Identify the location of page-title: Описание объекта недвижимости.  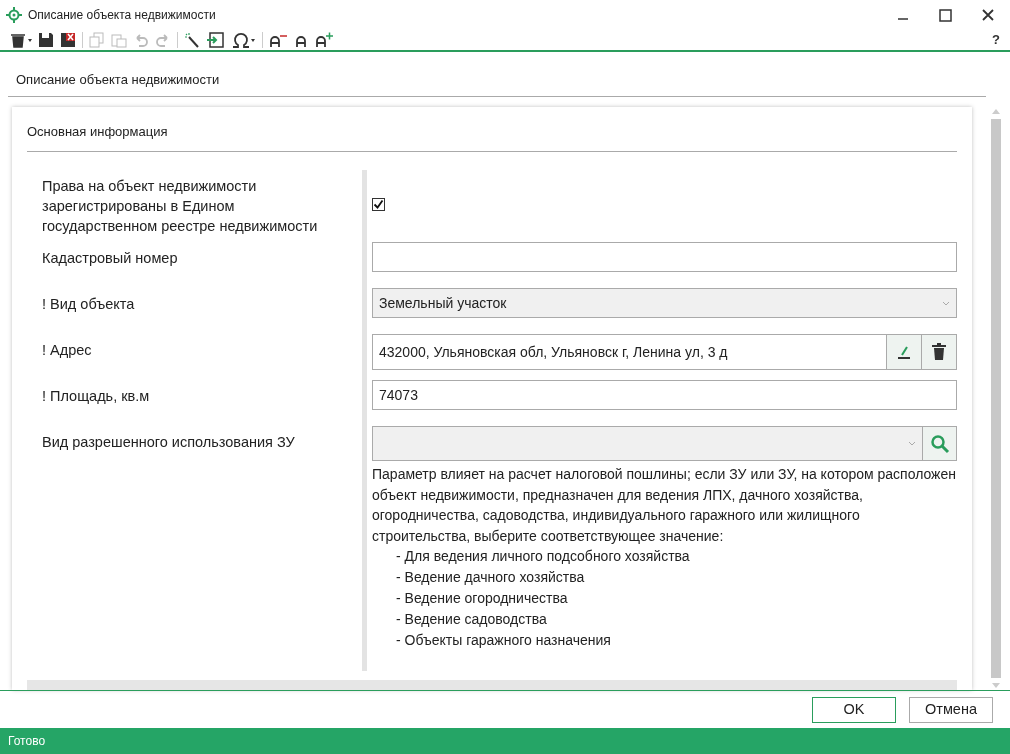
(497, 74).